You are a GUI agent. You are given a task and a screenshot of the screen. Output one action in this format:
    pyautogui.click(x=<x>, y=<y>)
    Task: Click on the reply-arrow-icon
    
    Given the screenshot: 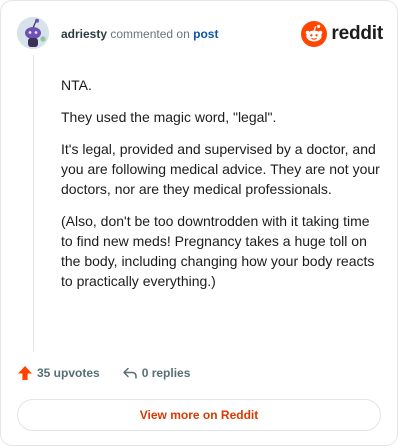 What is the action you would take?
    pyautogui.click(x=129, y=373)
    